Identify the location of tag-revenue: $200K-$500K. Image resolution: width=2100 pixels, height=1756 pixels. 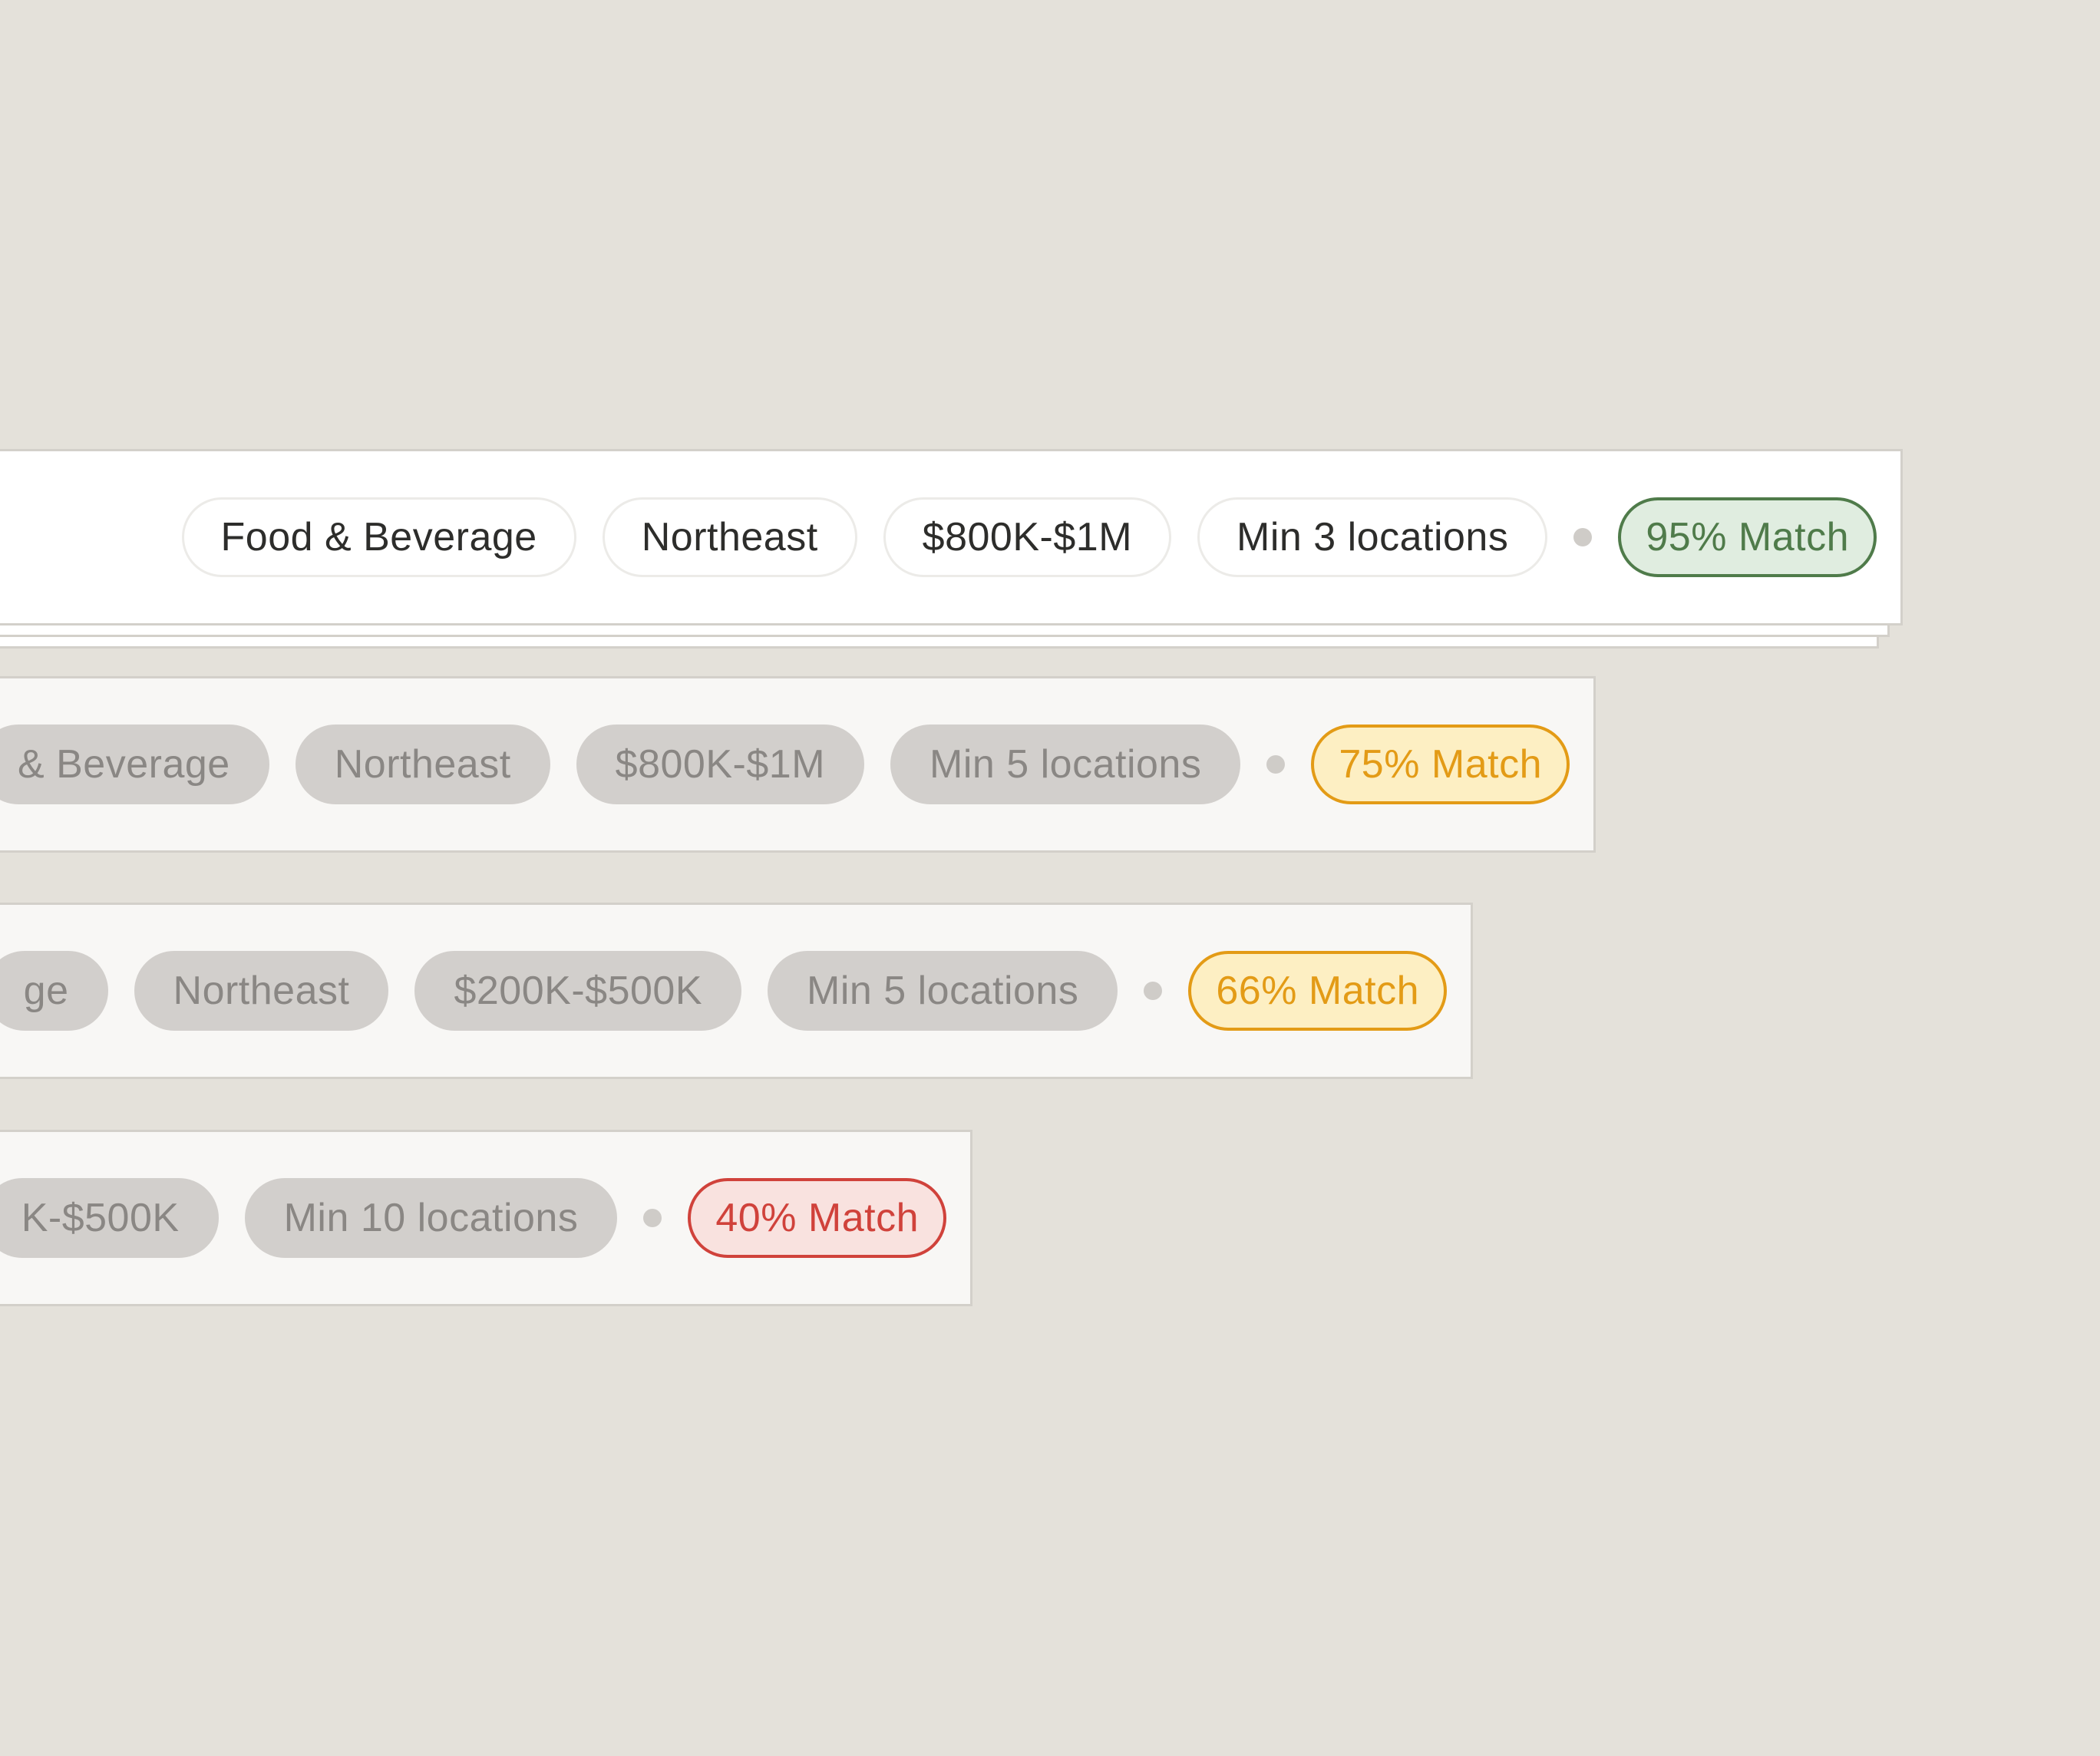
(578, 991).